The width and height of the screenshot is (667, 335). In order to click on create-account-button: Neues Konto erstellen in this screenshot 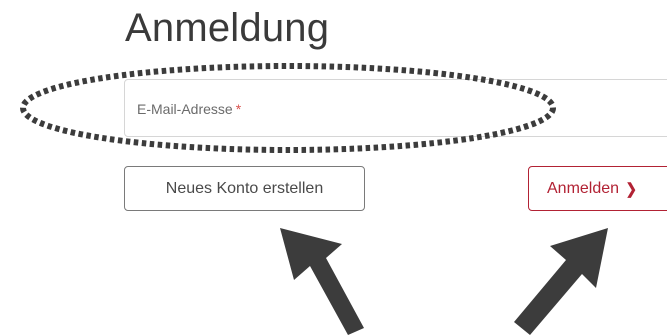, I will do `click(244, 188)`.